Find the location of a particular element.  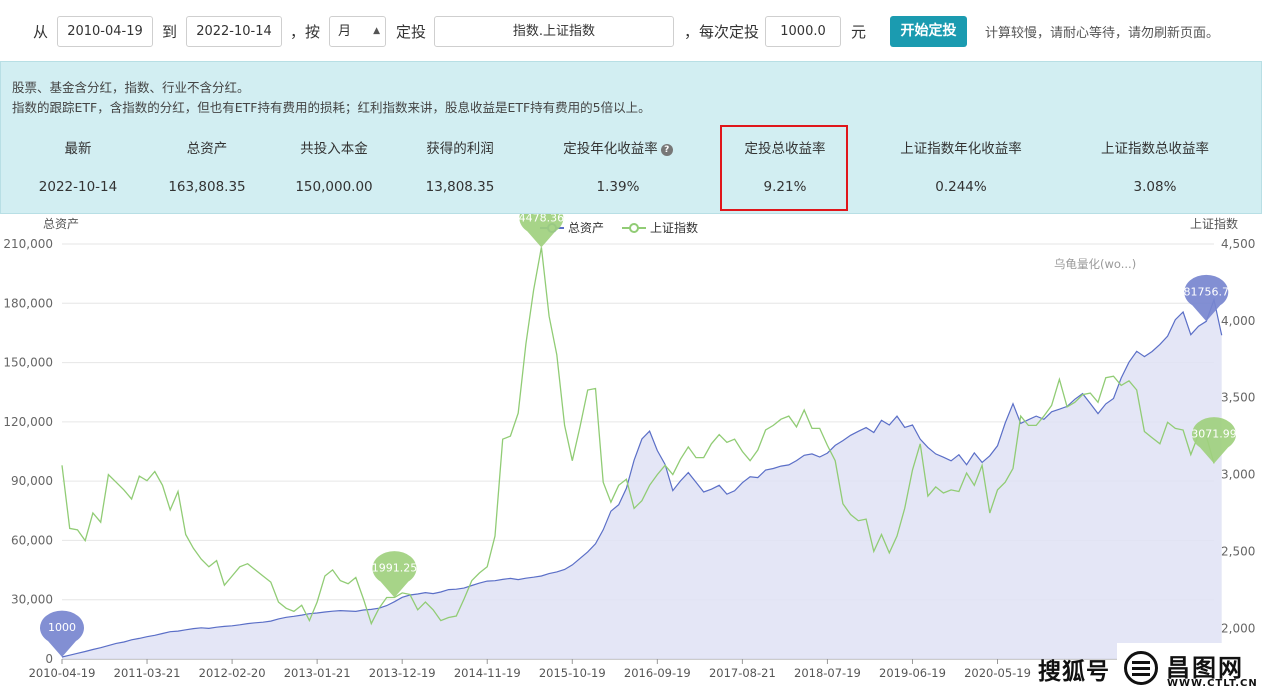

stat-value-principal: 150,000.00 is located at coordinates (334, 187).